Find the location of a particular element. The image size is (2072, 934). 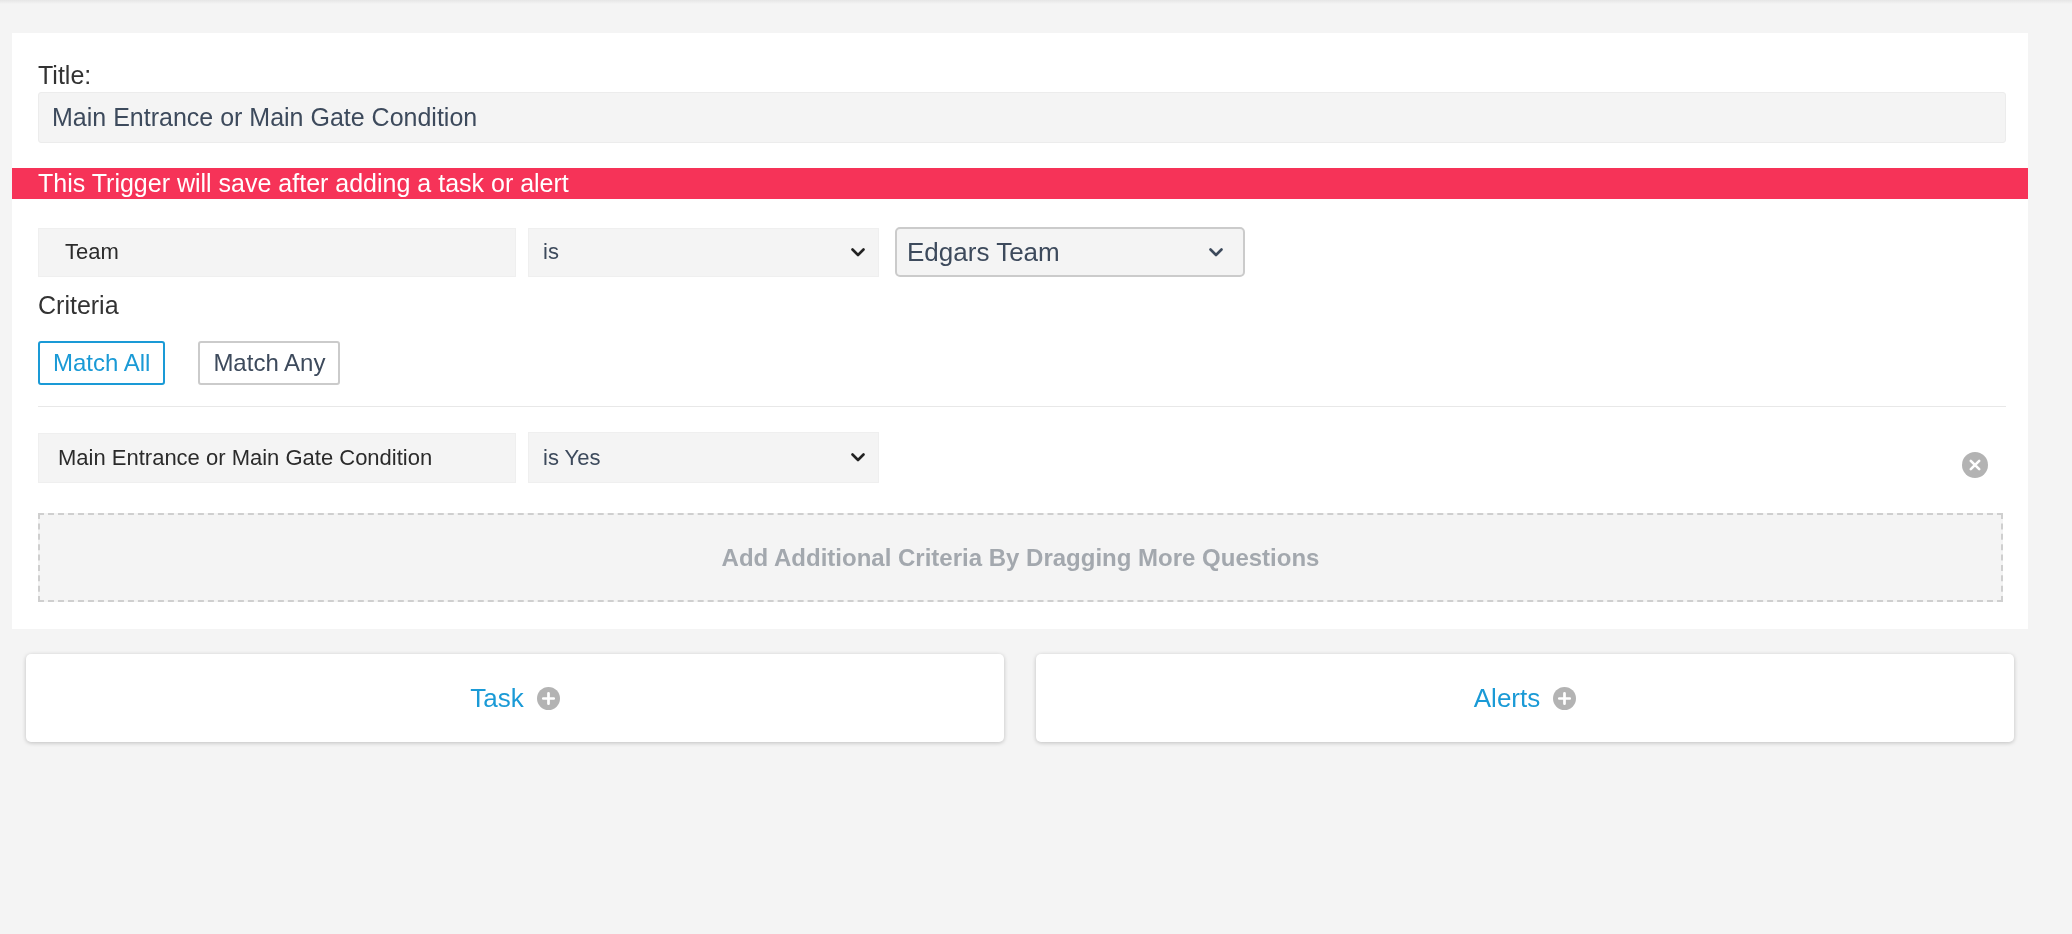

match-toggle: Match Any is located at coordinates (269, 363).